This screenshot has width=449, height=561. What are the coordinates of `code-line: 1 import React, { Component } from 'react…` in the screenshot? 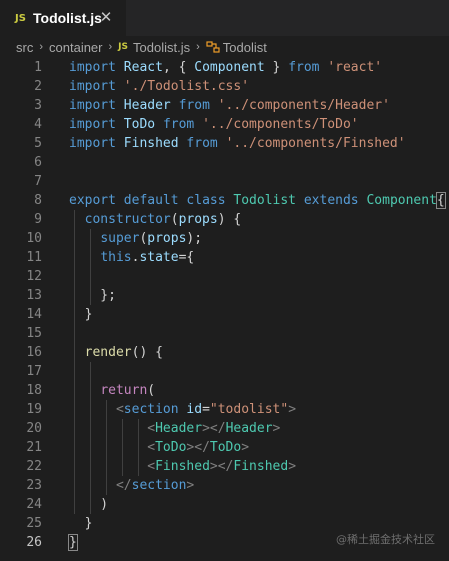 It's located at (224, 67).